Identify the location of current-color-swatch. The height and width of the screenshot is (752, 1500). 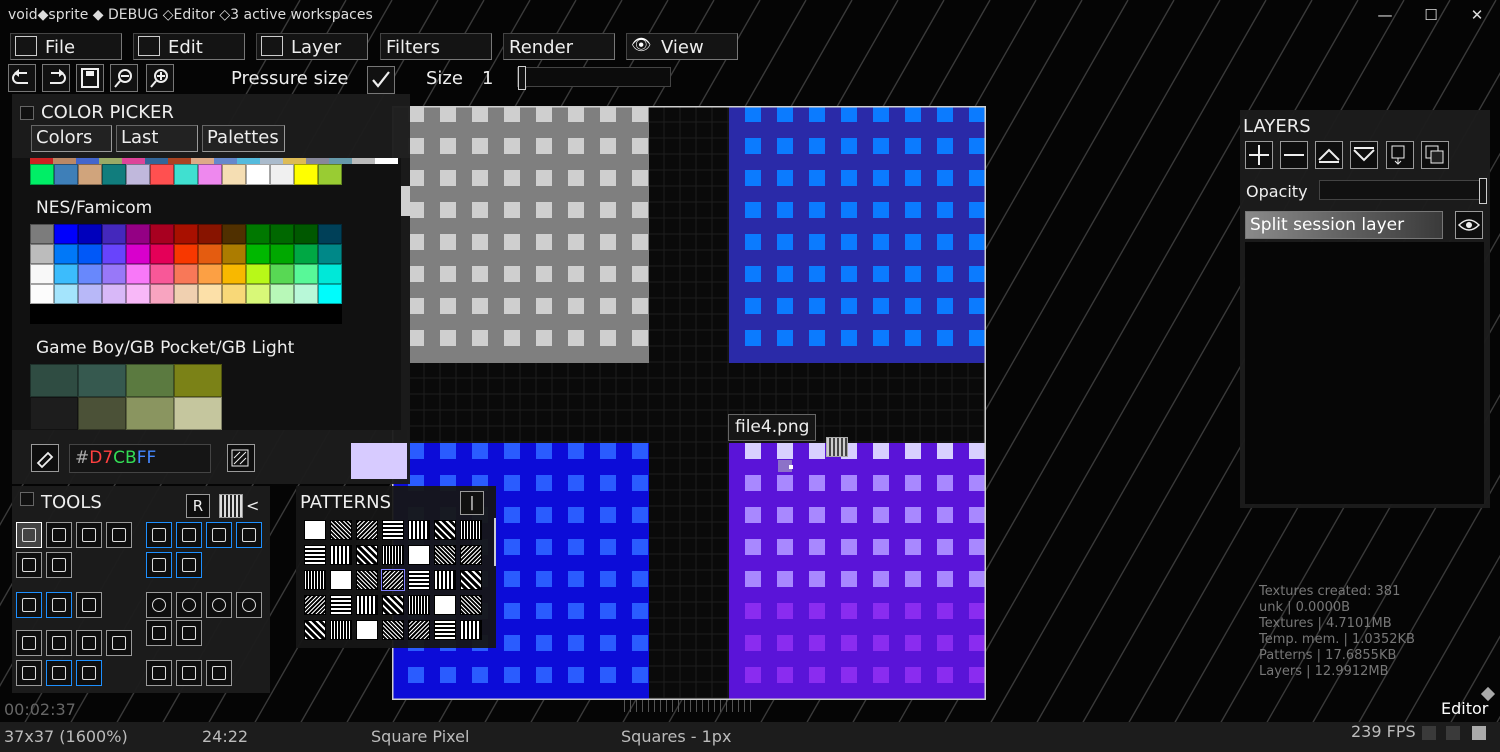
(379, 461).